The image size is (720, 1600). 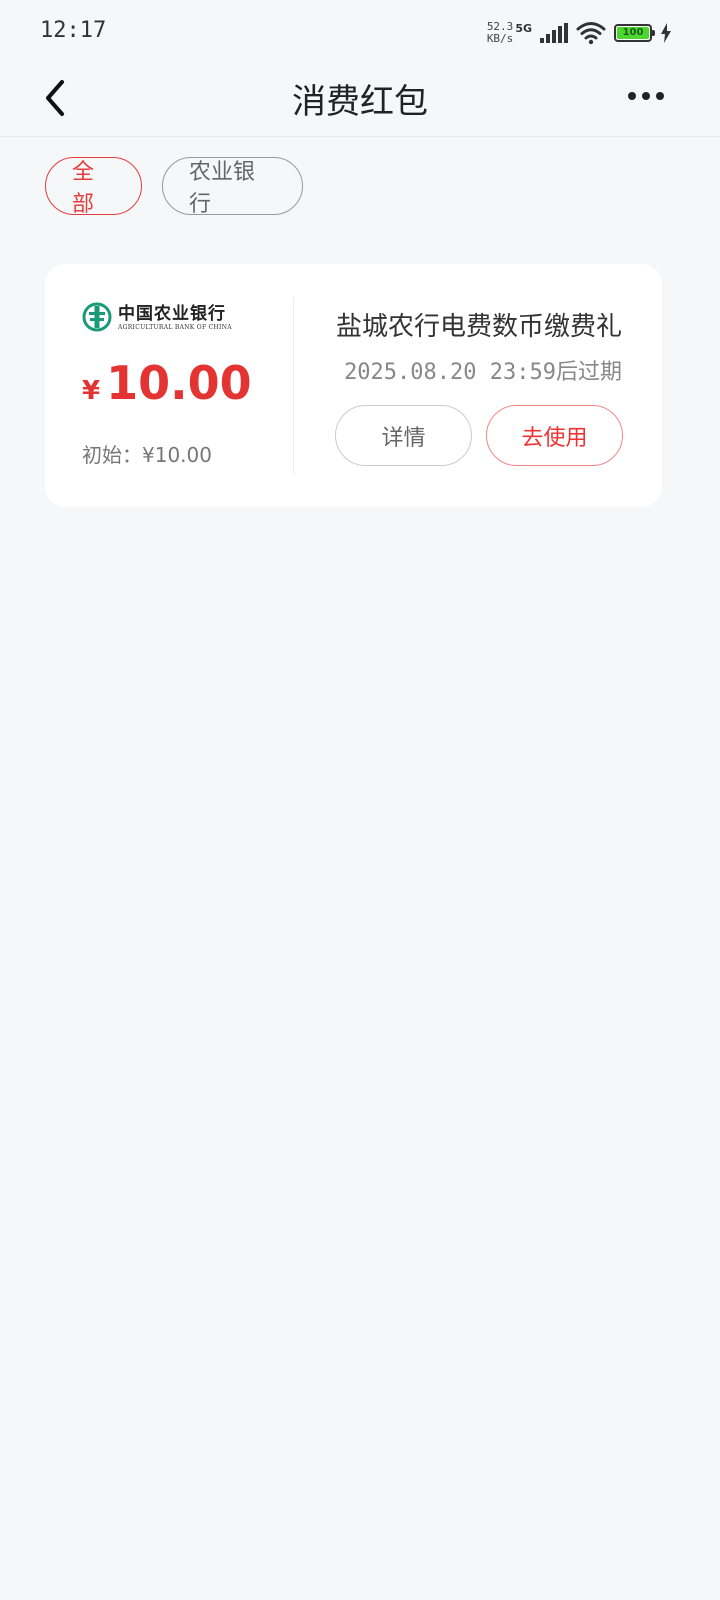 I want to click on abc-bank-logo-icon, so click(x=97, y=317).